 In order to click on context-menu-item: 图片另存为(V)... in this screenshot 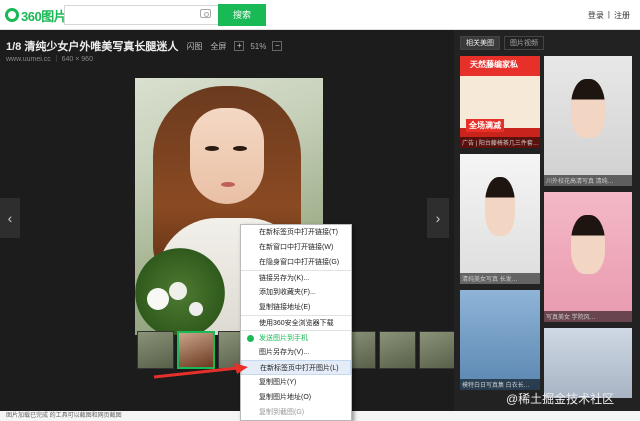, I will do `click(296, 352)`.